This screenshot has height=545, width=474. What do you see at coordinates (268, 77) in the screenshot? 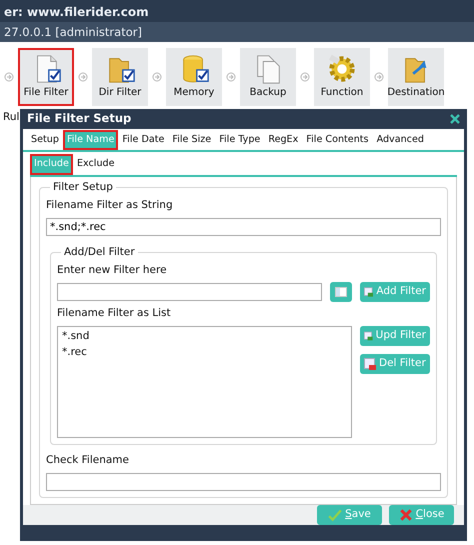
I see `toolbar-button: Backup` at bounding box center [268, 77].